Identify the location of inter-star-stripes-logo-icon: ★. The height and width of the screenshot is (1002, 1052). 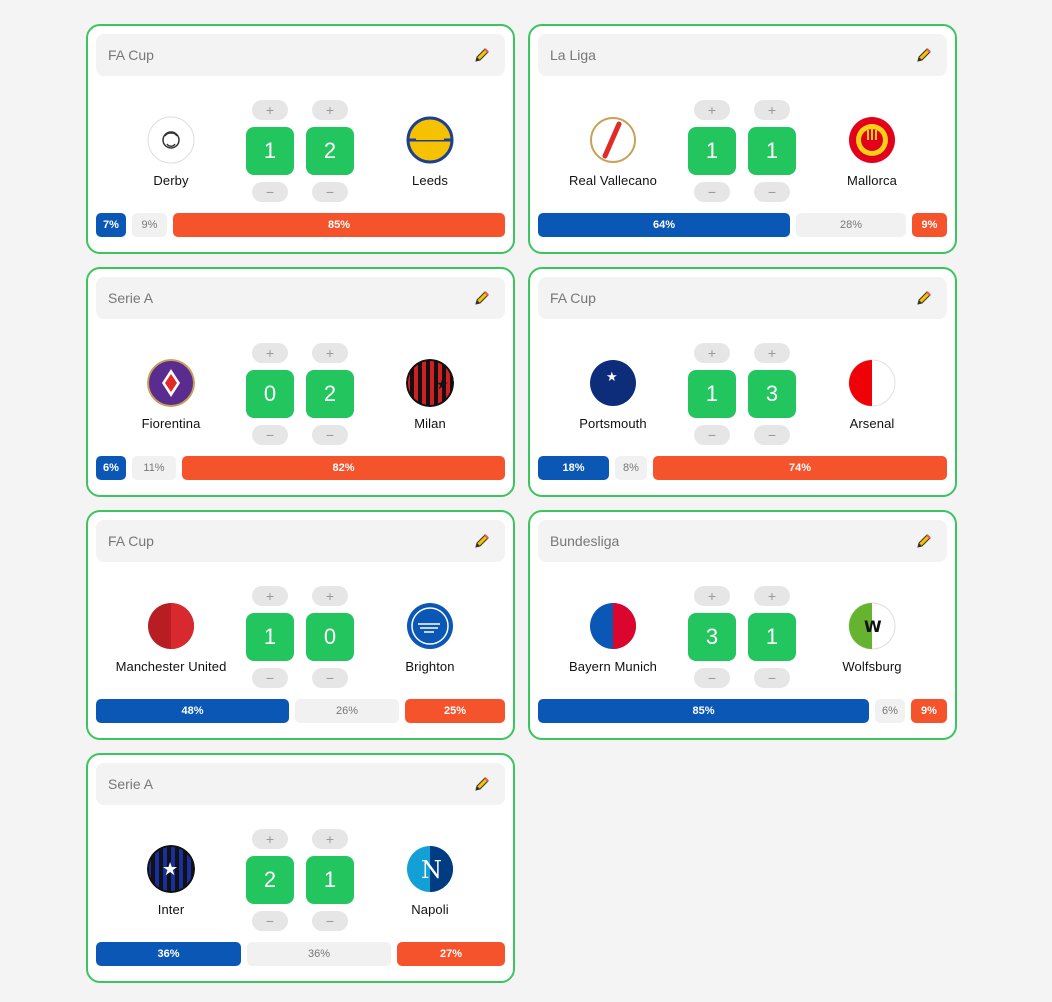
(171, 869).